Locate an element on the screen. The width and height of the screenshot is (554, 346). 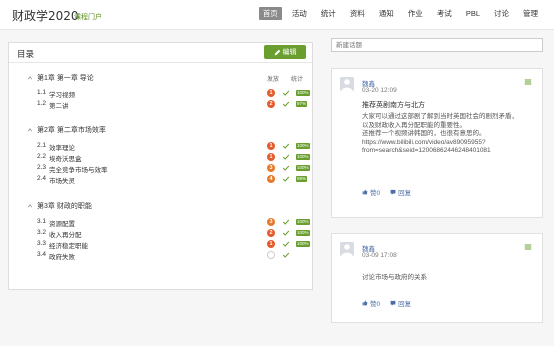
toc-row: 2.4 市场失灵 4 98% is located at coordinates (160, 180).